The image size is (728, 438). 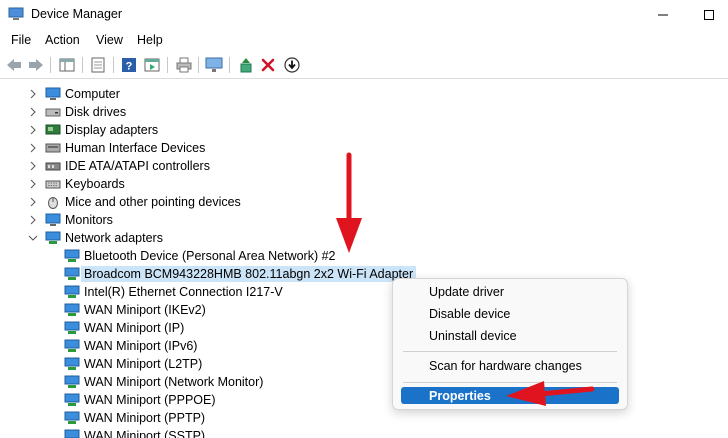 I want to click on tree-node-label: WAN Miniport (Network Monitor), so click(x=174, y=382).